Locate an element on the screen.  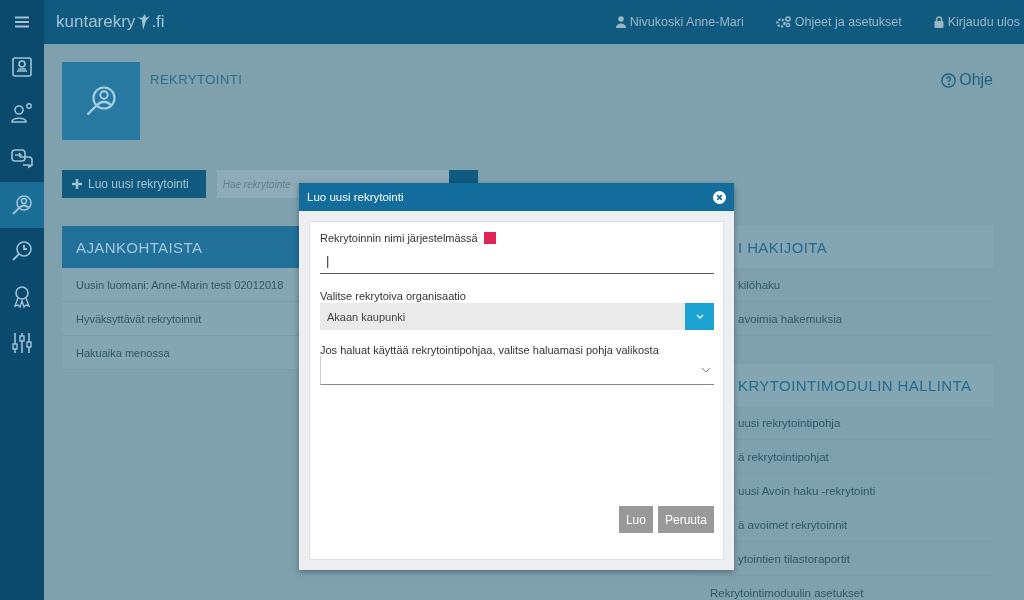
dialog-title: Luo uusi rekrytointi is located at coordinates (355, 197).